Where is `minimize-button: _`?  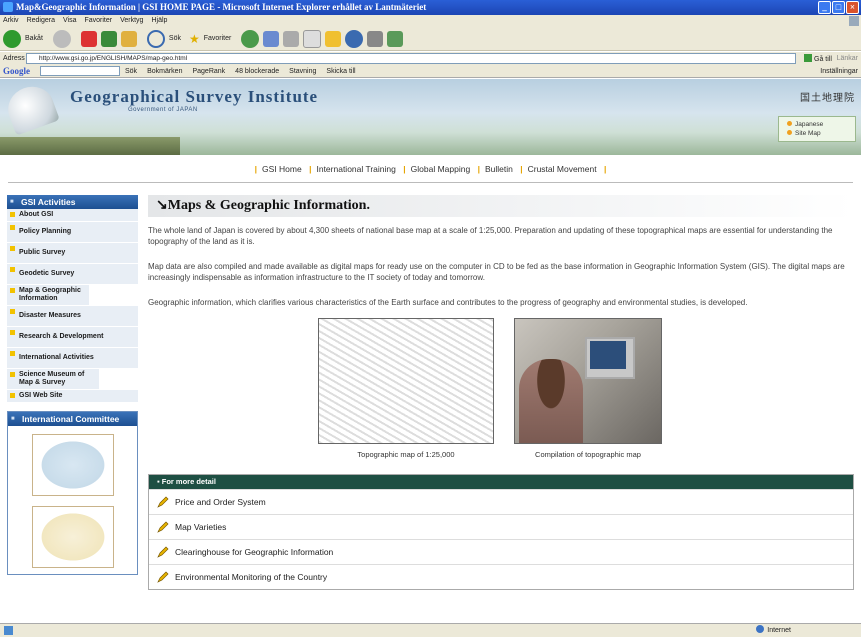 minimize-button: _ is located at coordinates (824, 7).